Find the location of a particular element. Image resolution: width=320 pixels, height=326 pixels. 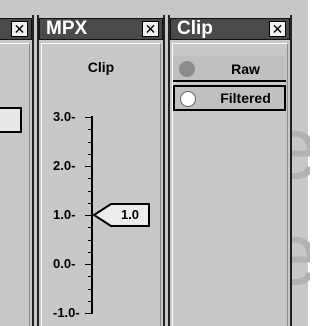

tick-label: 1.0- is located at coordinates (64, 214).